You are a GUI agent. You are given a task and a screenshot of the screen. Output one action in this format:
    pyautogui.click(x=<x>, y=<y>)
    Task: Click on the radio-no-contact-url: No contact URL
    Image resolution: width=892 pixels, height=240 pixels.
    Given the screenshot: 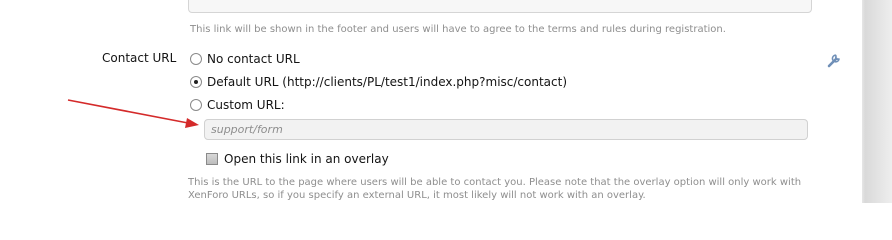 What is the action you would take?
    pyautogui.click(x=245, y=59)
    